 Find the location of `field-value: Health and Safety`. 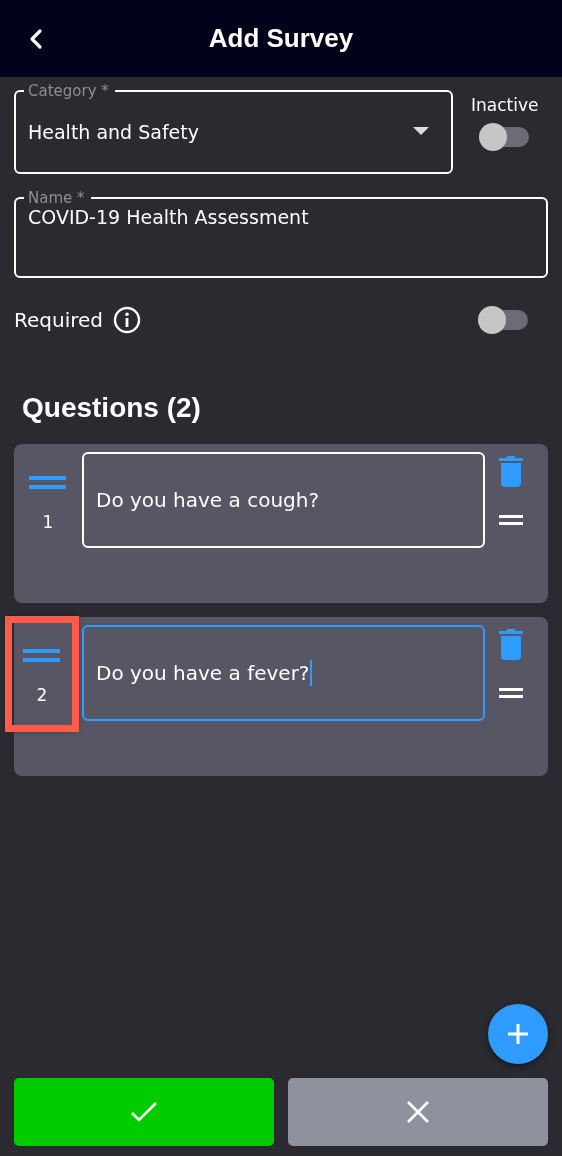

field-value: Health and Safety is located at coordinates (113, 131).